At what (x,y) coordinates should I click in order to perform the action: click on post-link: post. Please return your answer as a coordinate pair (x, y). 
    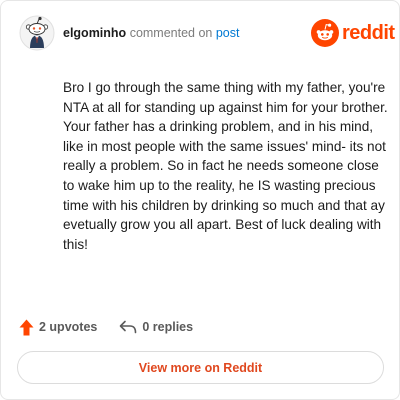
    Looking at the image, I should click on (228, 33).